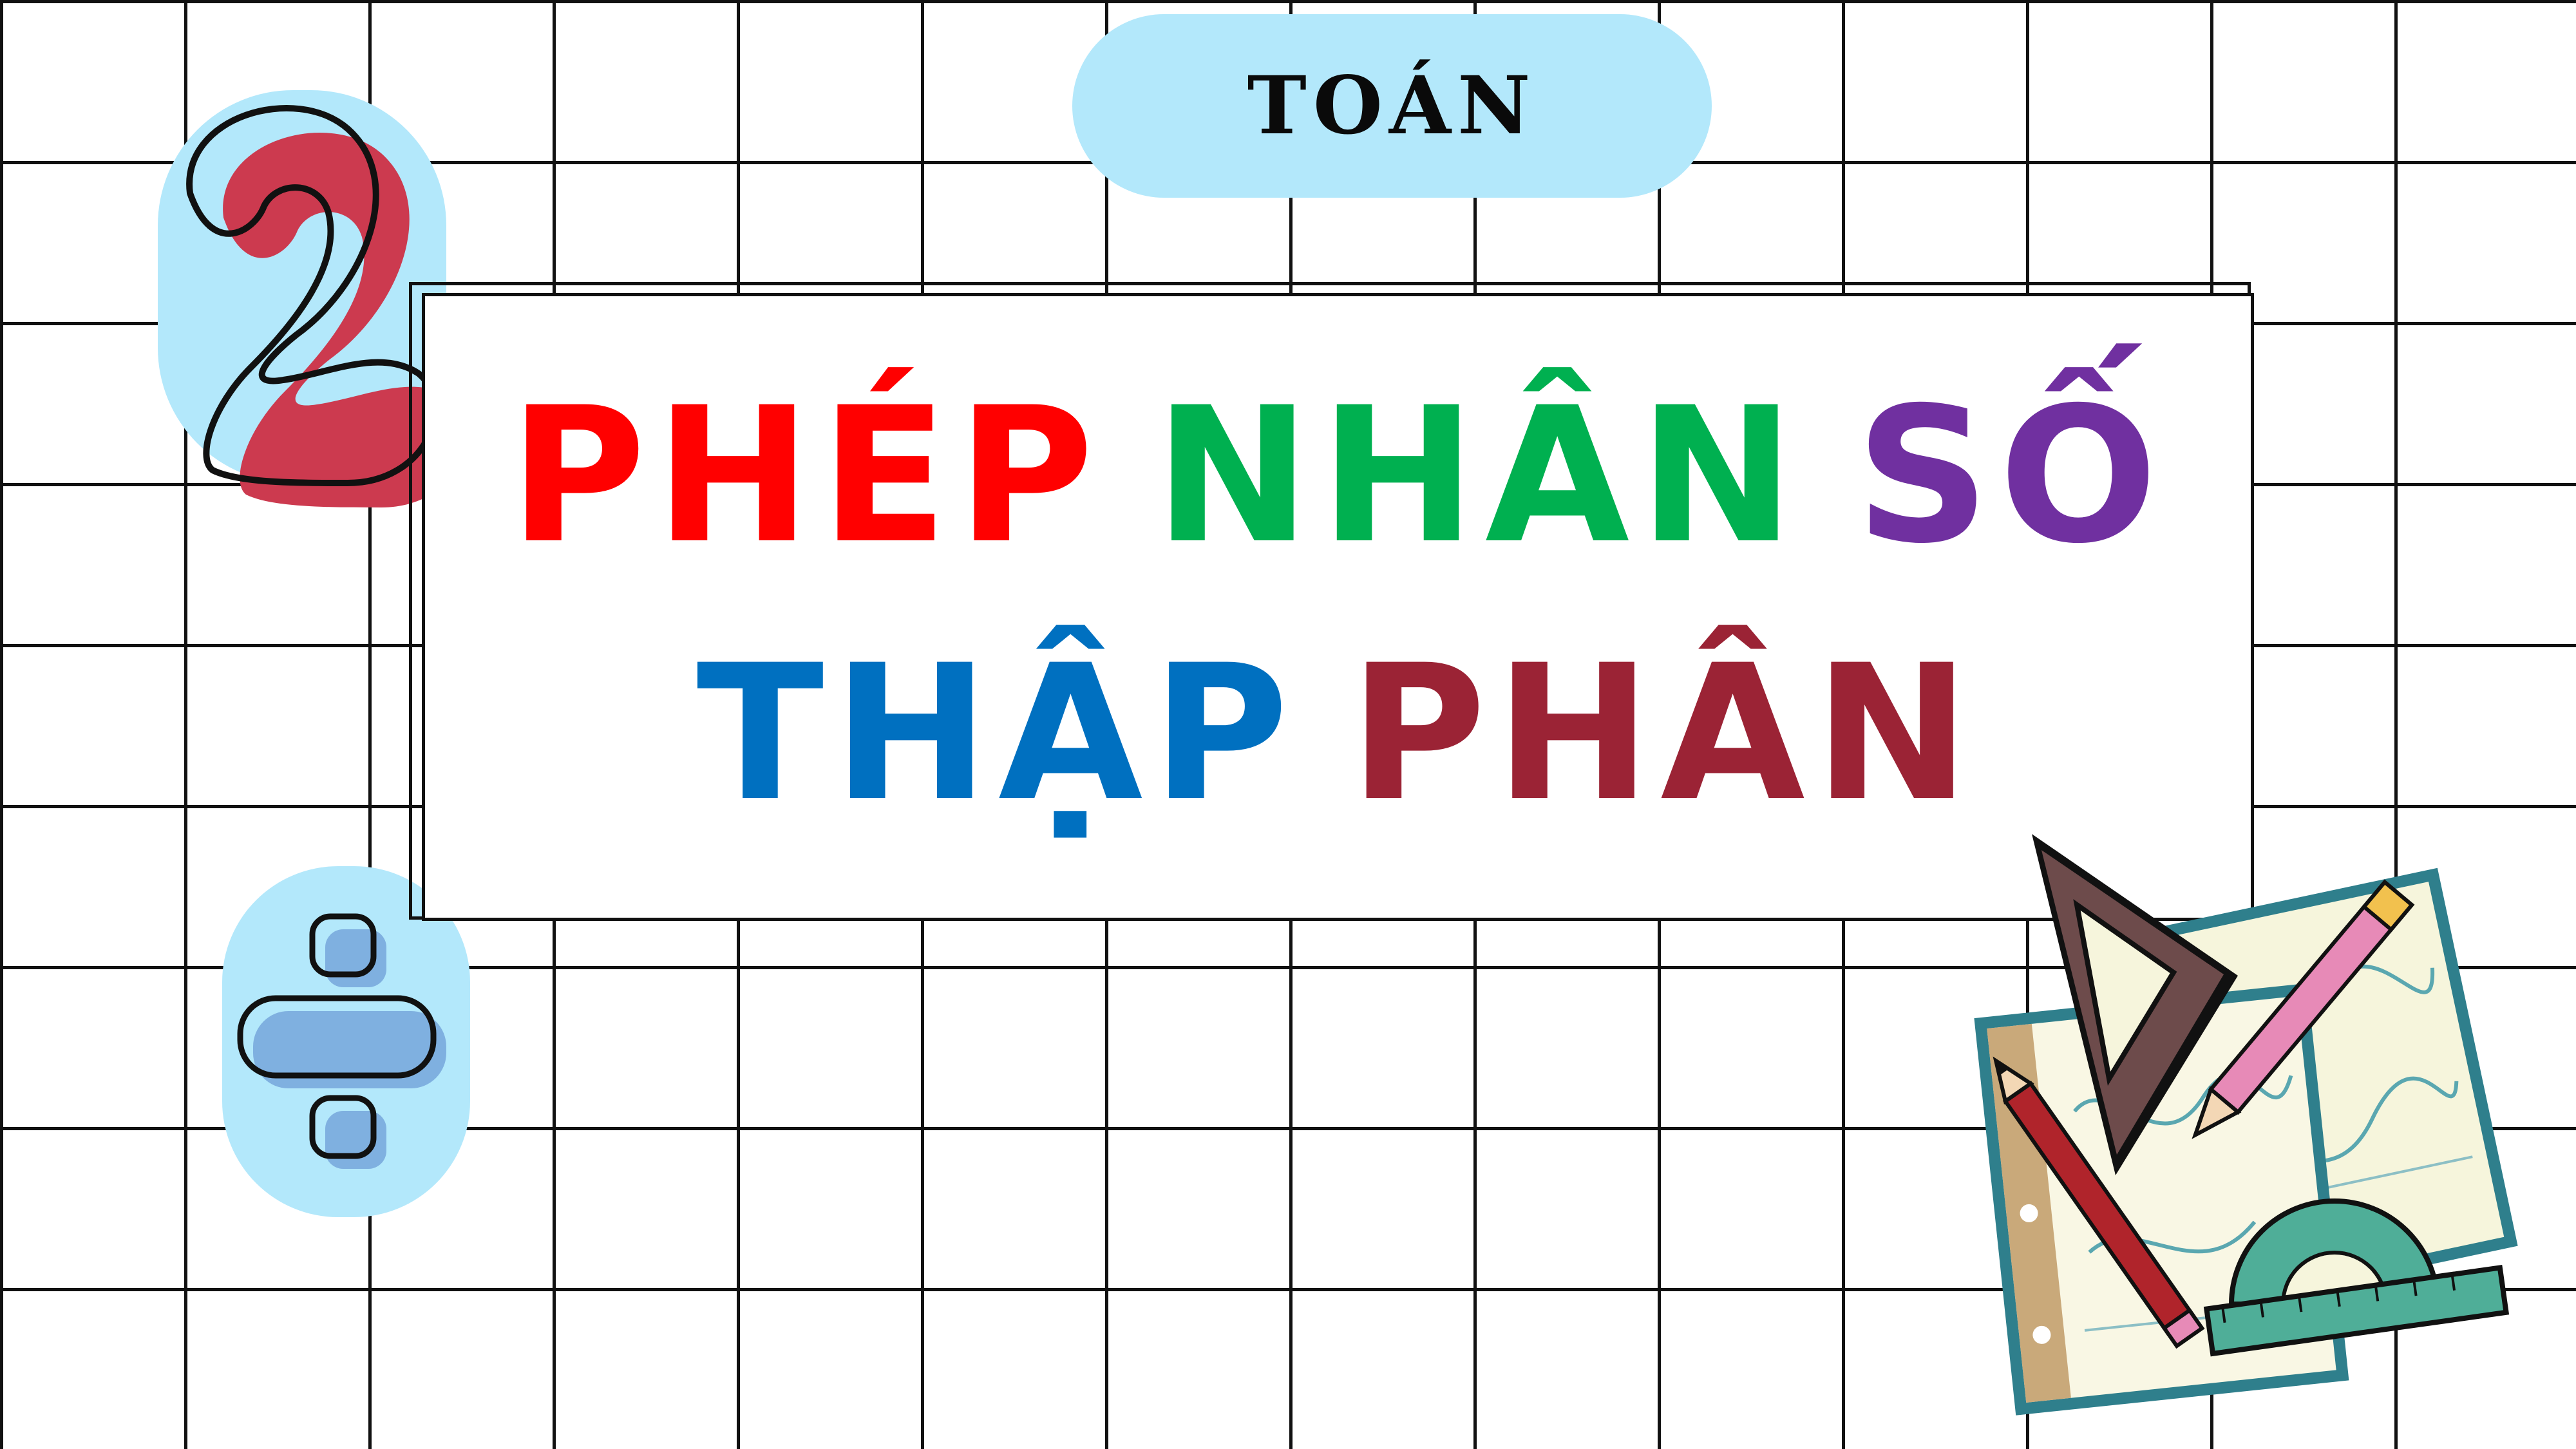  I want to click on subject-pill: TOÁN, so click(1392, 106).